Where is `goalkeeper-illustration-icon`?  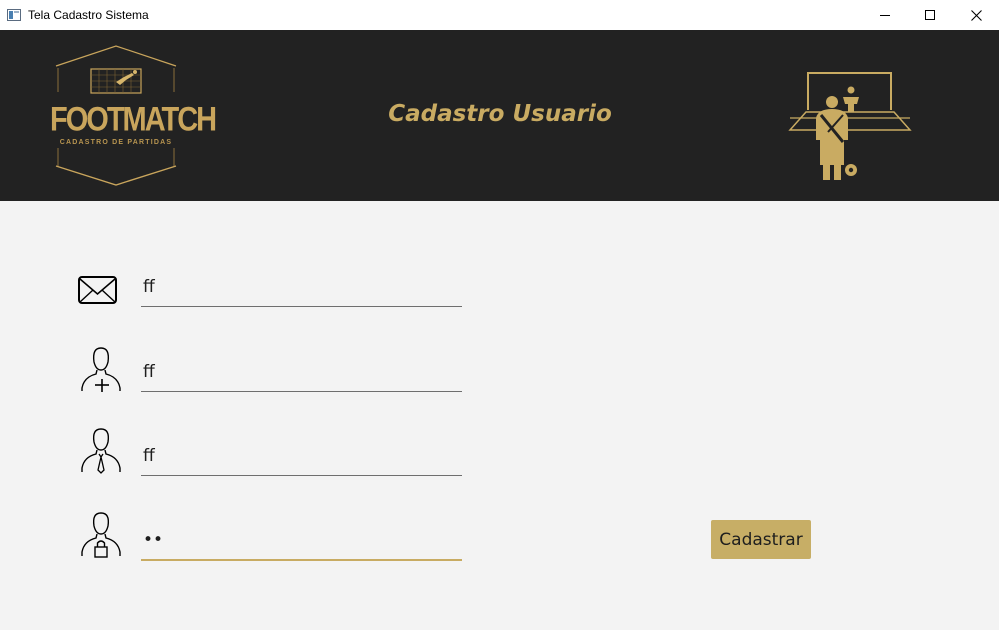 goalkeeper-illustration-icon is located at coordinates (850, 126).